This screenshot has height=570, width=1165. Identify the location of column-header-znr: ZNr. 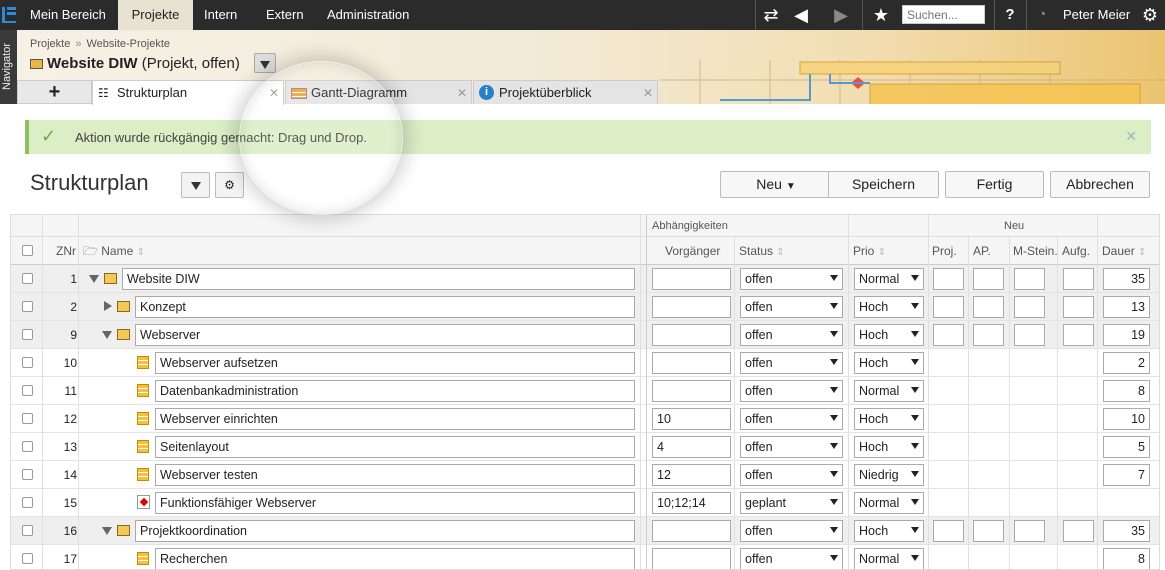
(66, 250).